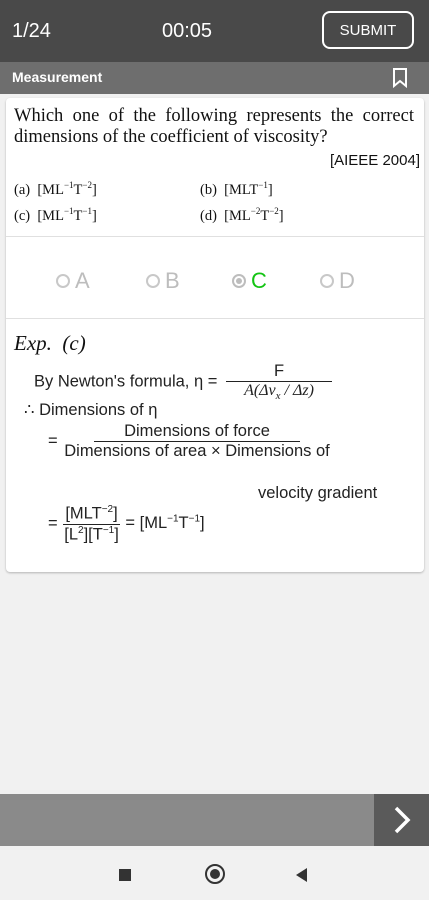 The height and width of the screenshot is (900, 429). Describe the element at coordinates (125, 875) in the screenshot. I see `recents-icon` at that location.